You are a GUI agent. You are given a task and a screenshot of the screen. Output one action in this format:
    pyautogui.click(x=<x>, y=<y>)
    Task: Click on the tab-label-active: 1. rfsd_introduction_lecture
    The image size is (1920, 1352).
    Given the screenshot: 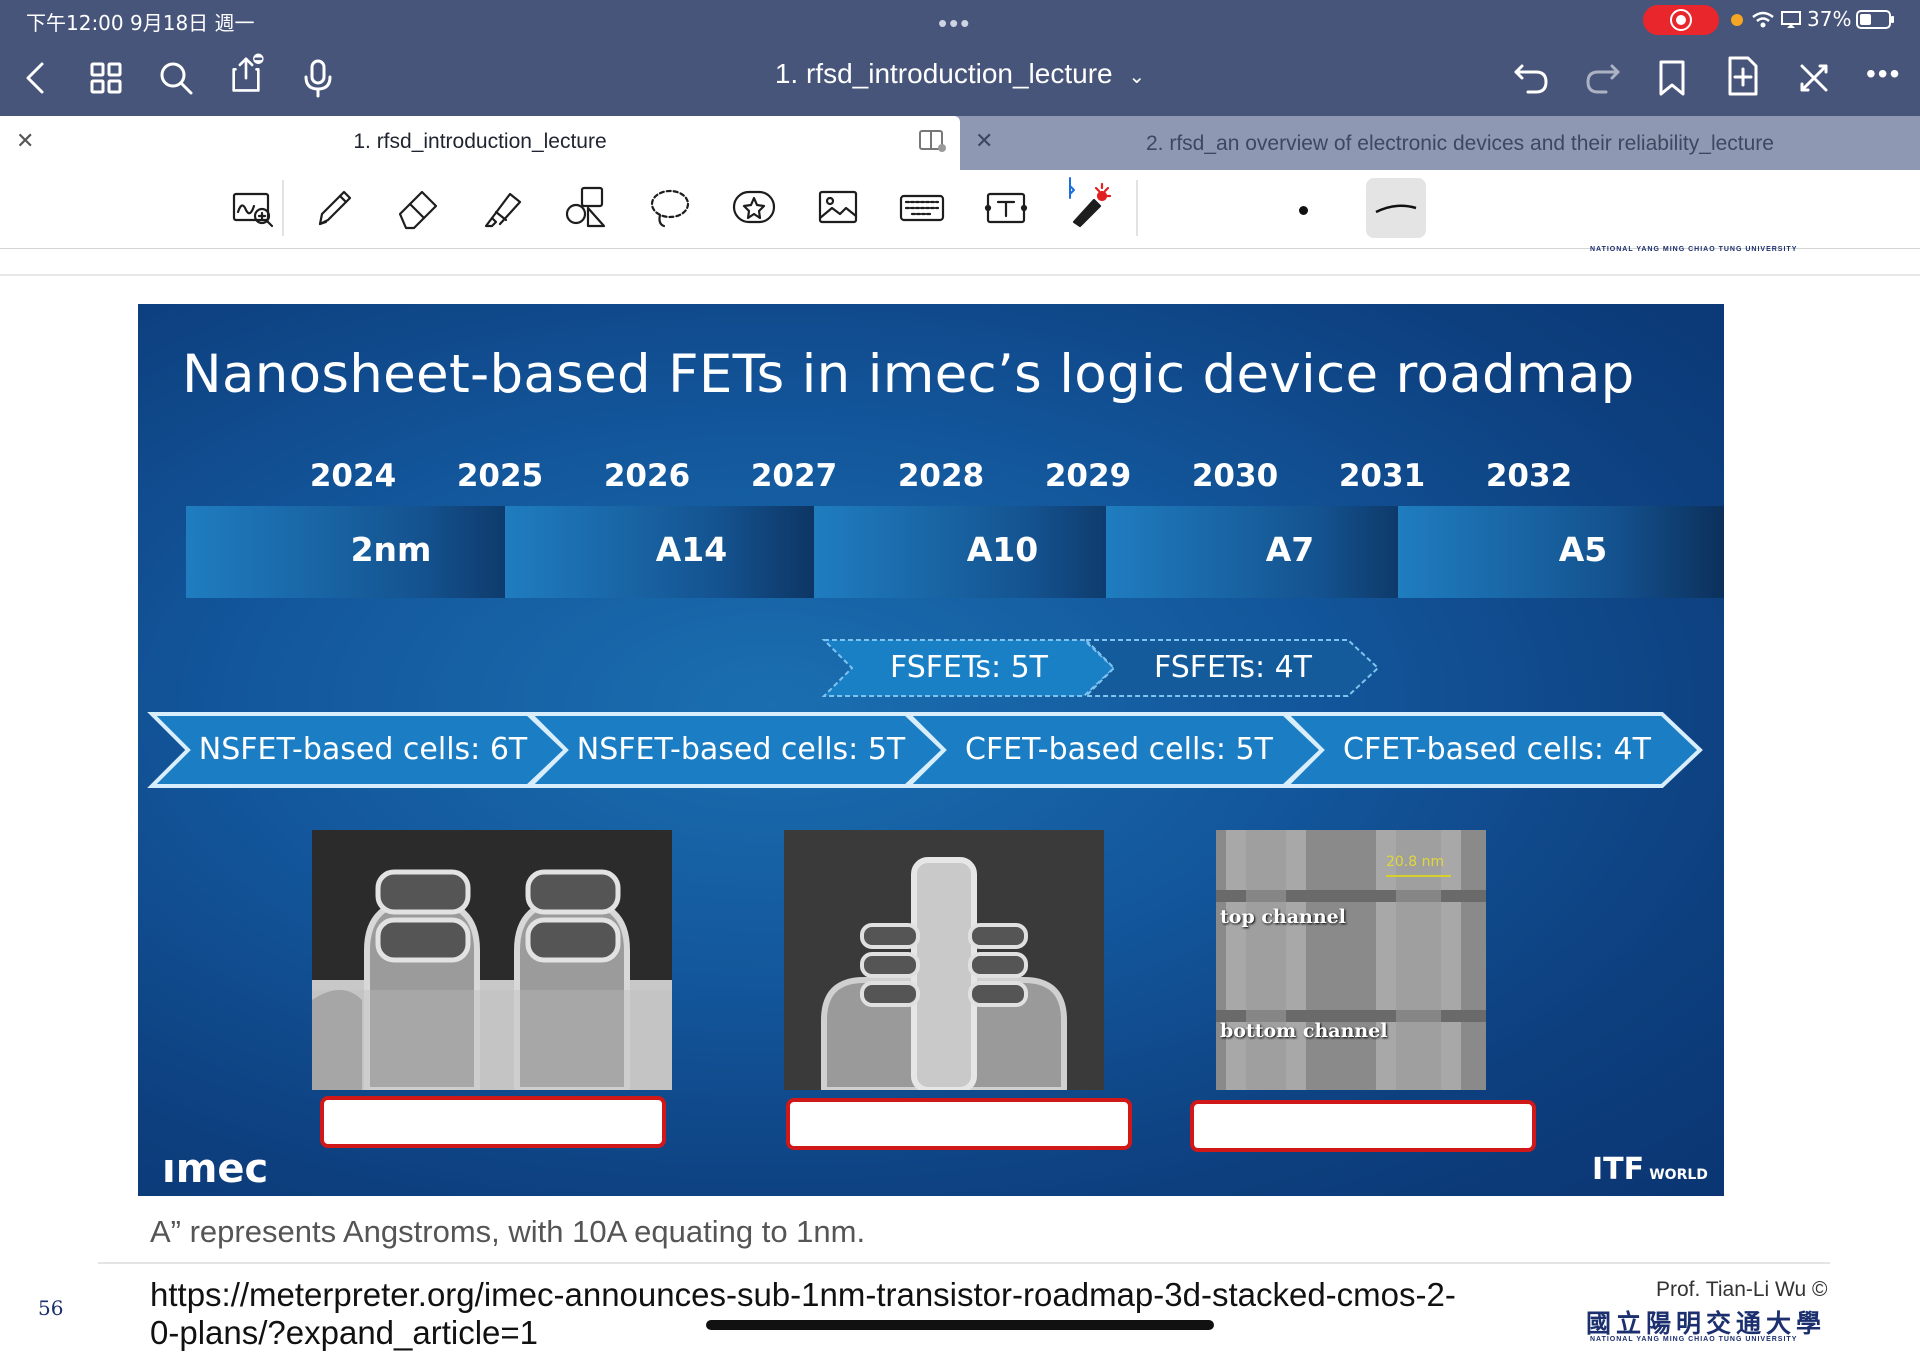 What is the action you would take?
    pyautogui.click(x=480, y=141)
    